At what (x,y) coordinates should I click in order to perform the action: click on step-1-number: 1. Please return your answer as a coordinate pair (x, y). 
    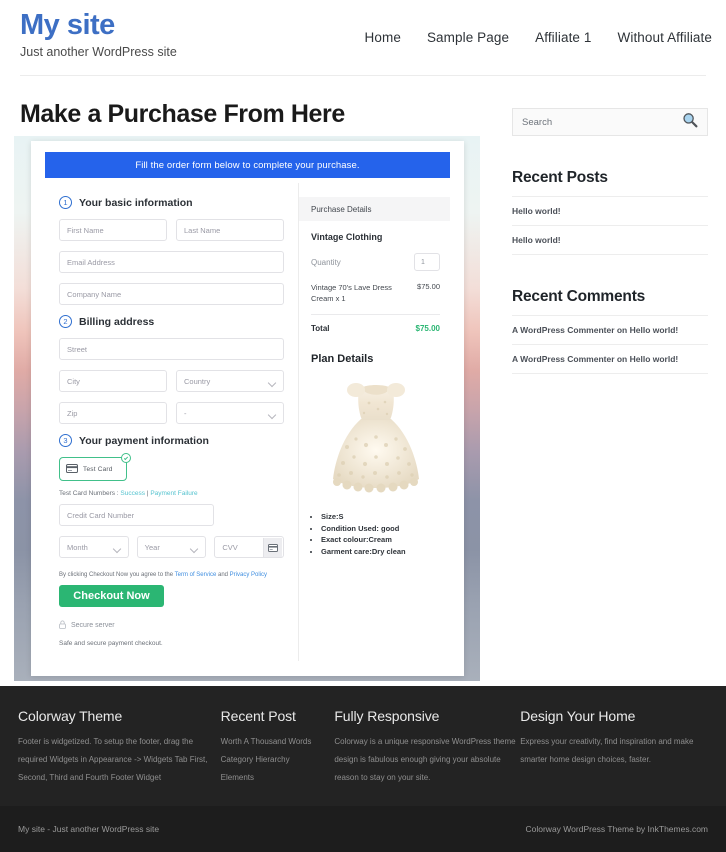
    Looking at the image, I should click on (65, 202).